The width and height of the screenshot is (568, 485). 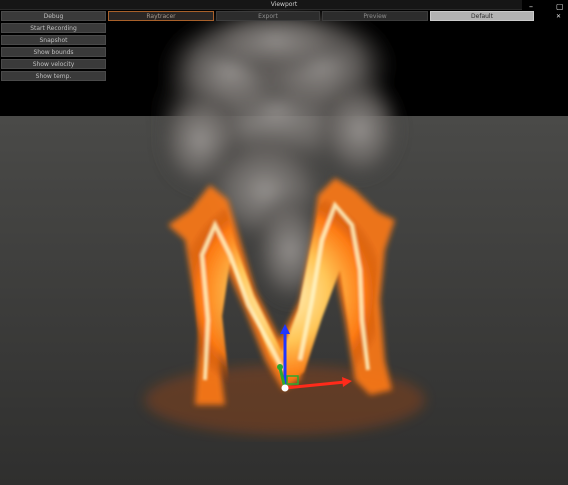 I want to click on gizmo-center-handle, so click(x=285, y=388).